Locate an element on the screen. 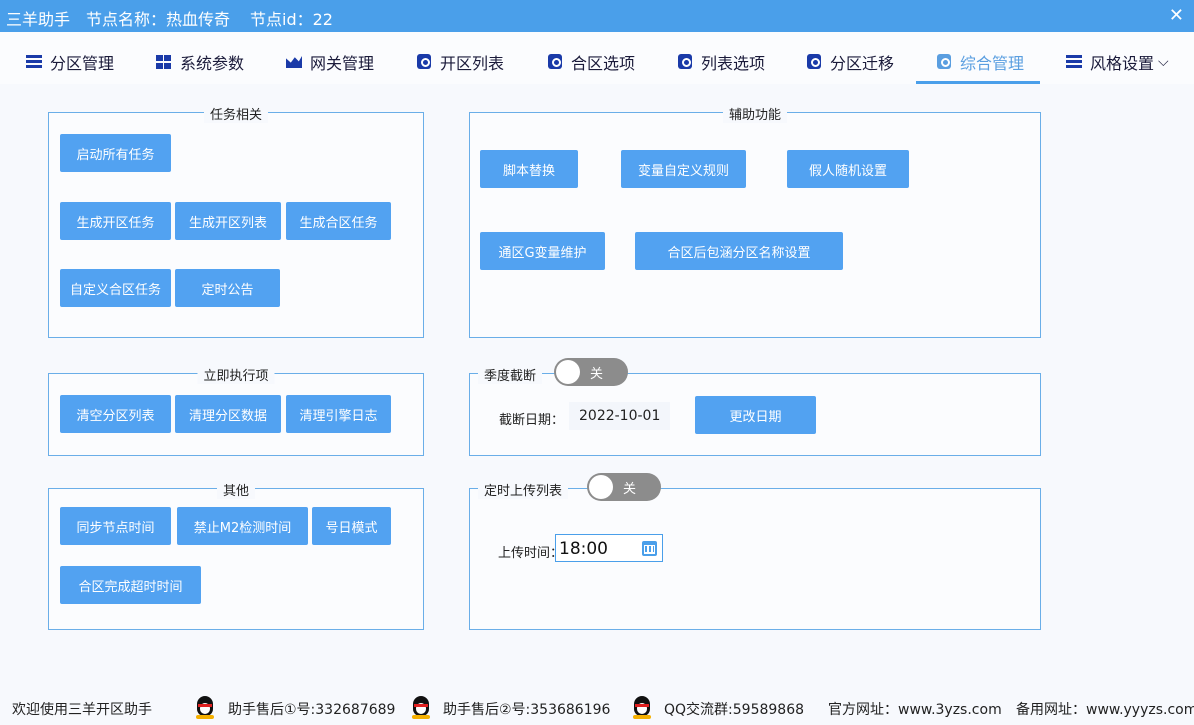  official-website-link: 官方网址：www.3yzs.com is located at coordinates (915, 709).